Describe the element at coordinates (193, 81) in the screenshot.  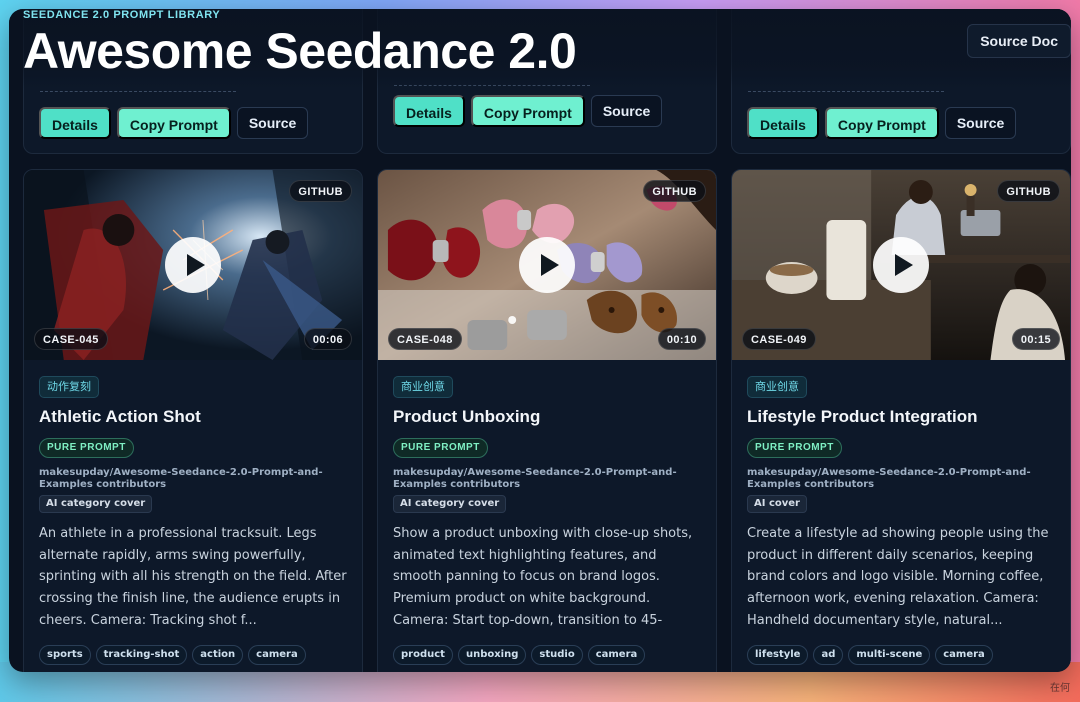
I see `top-card-1: Details Copy Prompt Source` at that location.